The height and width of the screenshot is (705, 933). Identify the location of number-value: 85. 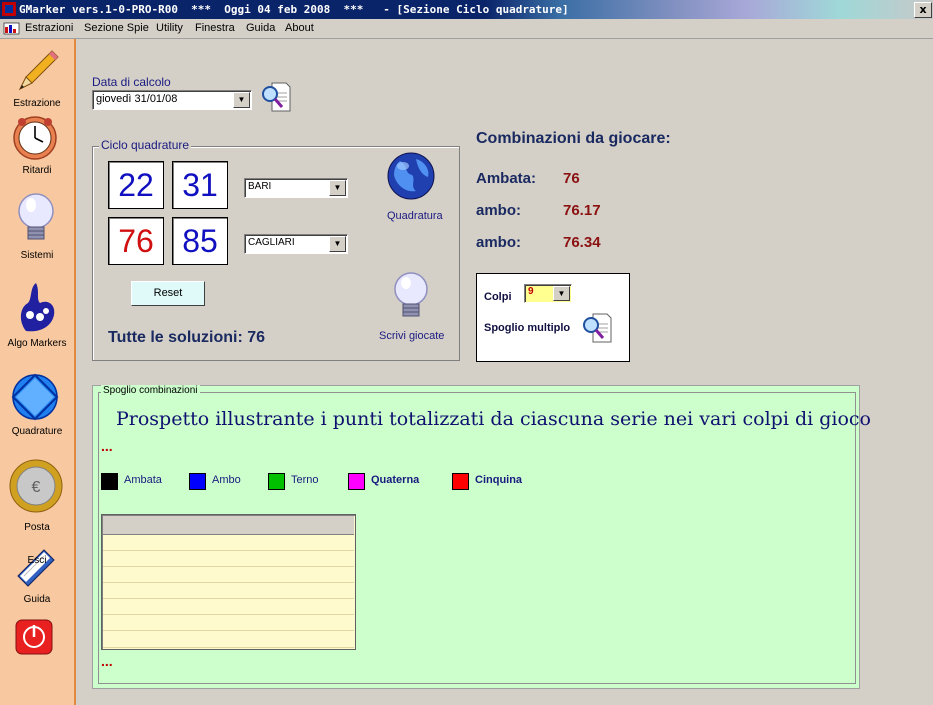
(200, 241).